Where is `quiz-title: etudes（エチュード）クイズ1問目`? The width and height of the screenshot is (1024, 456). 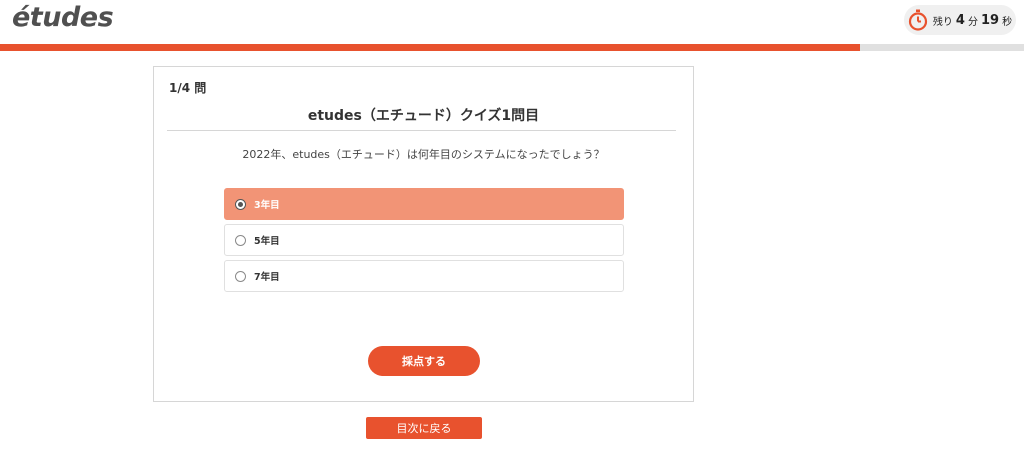 quiz-title: etudes（エチュード）クイズ1問目 is located at coordinates (423, 116).